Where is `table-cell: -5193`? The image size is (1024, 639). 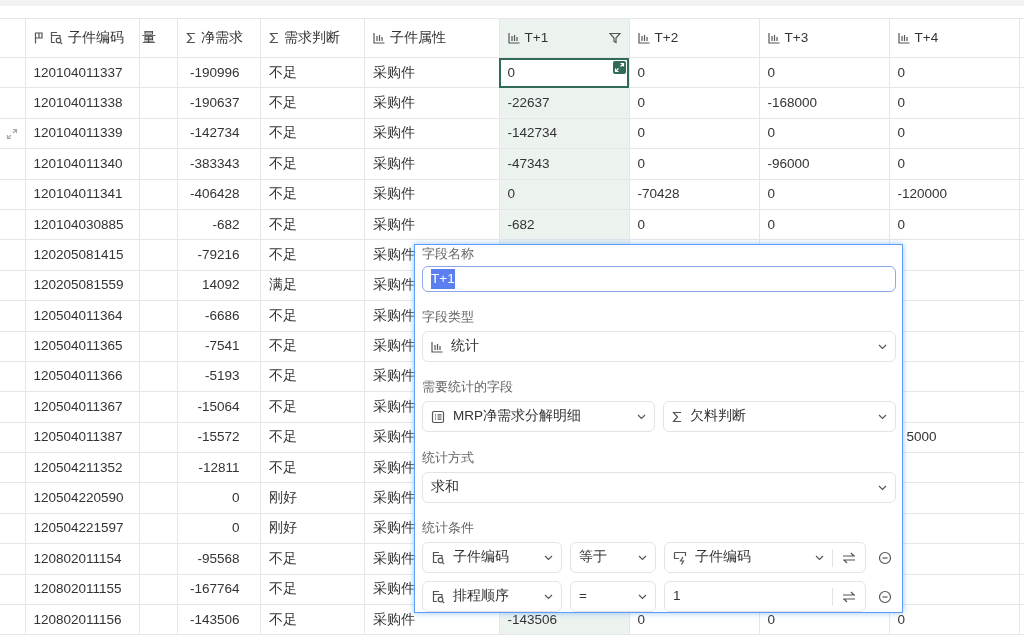 table-cell: -5193 is located at coordinates (222, 376).